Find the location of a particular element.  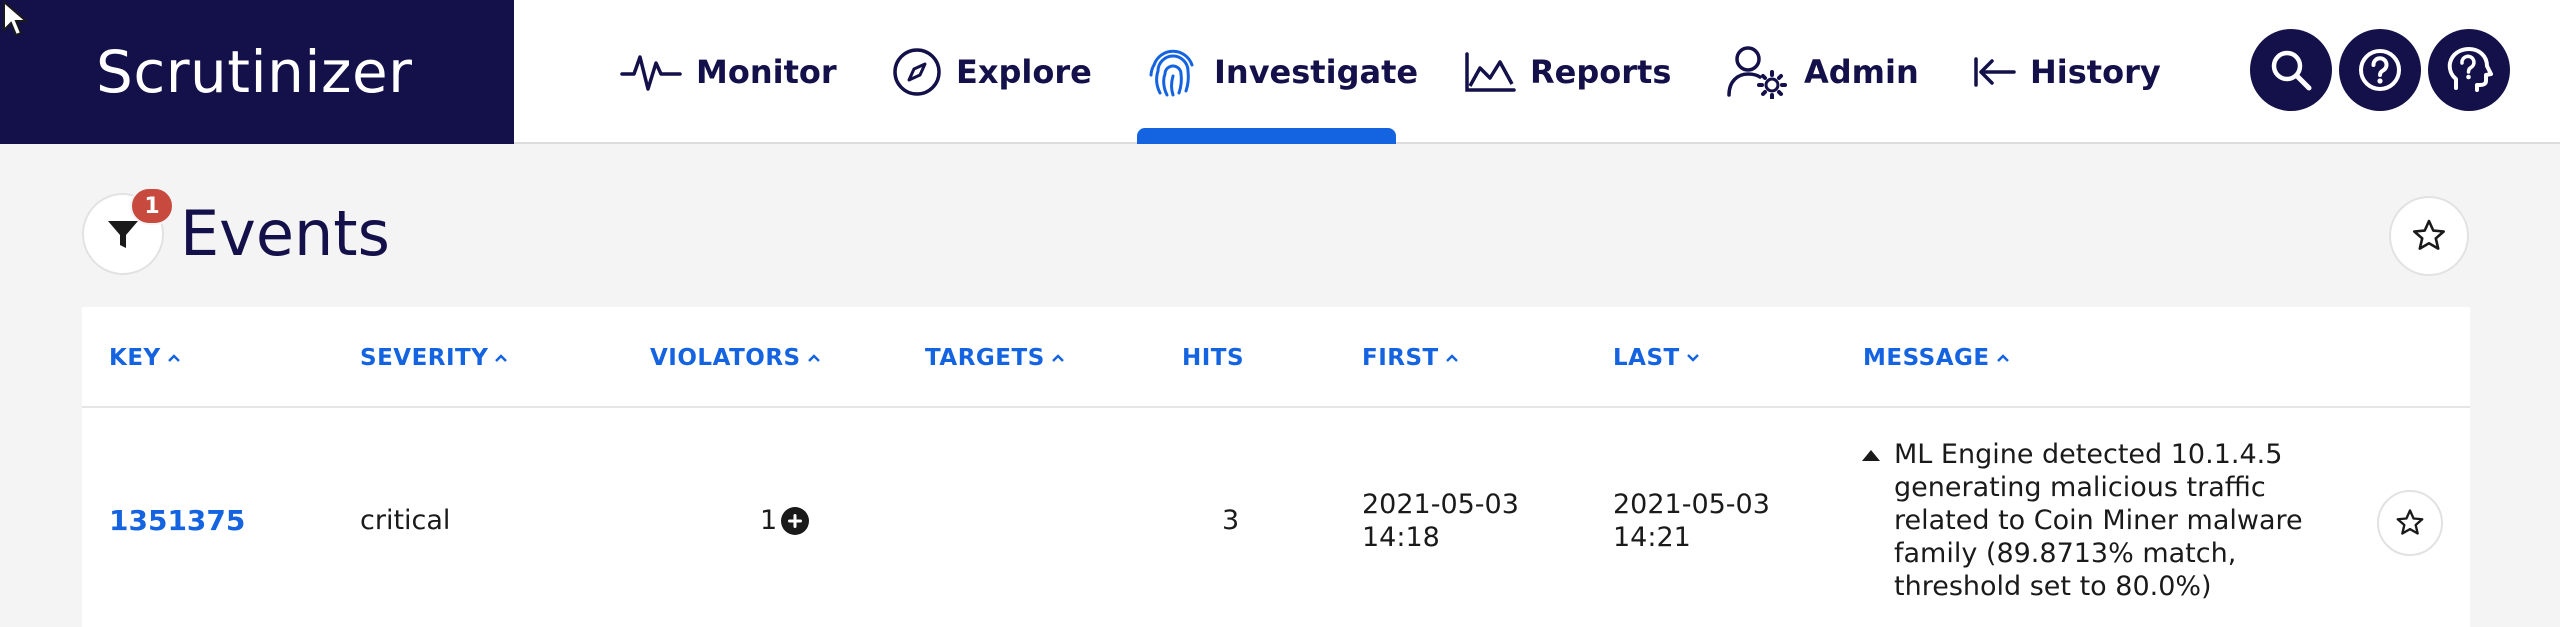

support-icon is located at coordinates (2470, 69).